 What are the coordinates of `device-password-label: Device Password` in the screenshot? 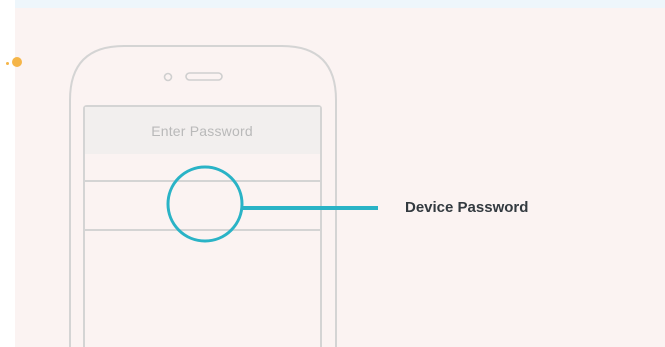 It's located at (467, 207).